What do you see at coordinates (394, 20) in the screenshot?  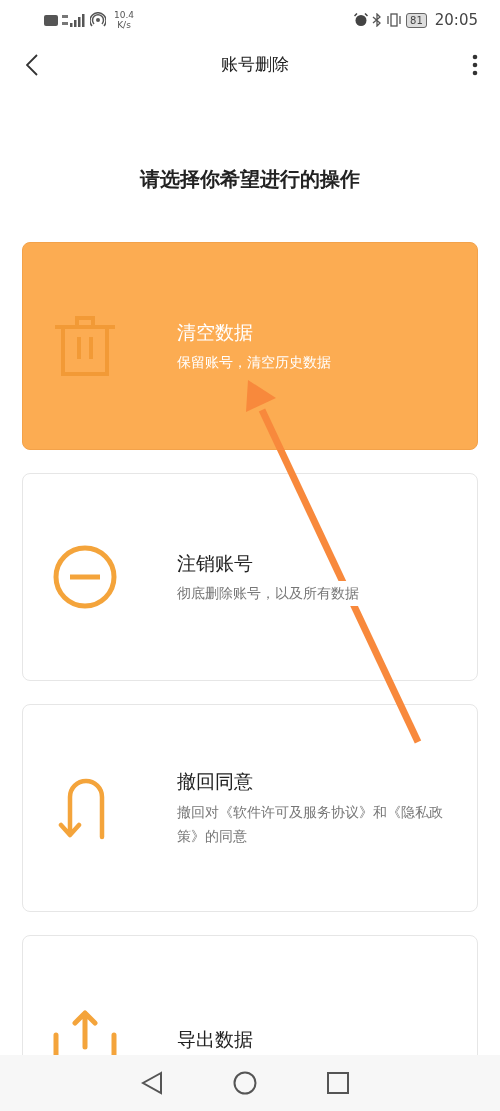 I see `vibrate-icon` at bounding box center [394, 20].